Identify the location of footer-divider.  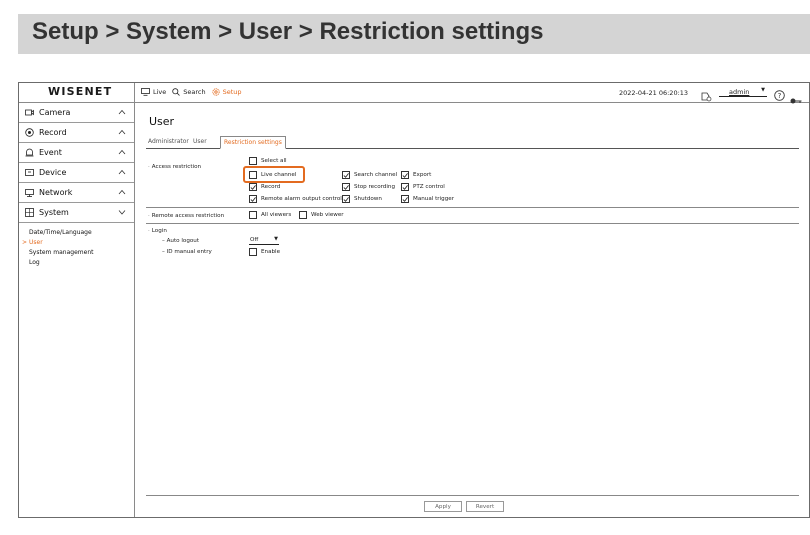
(472, 495).